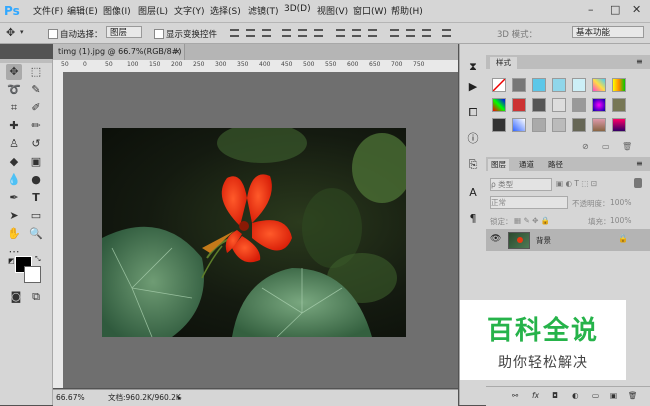 The image size is (650, 406). Describe the element at coordinates (14, 72) in the screenshot. I see `move-tool-icon: ✥` at that location.